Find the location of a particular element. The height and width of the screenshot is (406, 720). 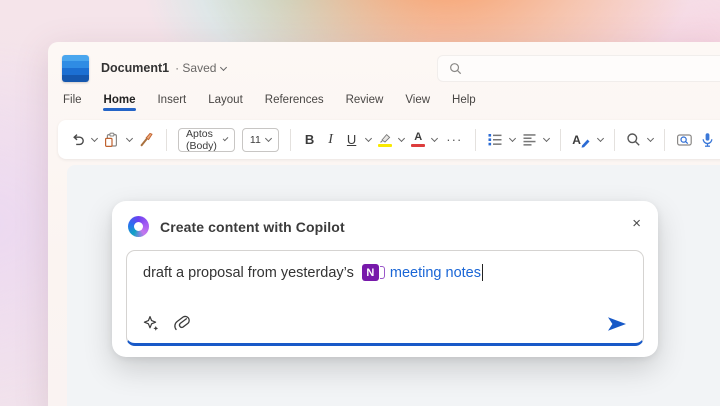

text-cursor is located at coordinates (482, 272).